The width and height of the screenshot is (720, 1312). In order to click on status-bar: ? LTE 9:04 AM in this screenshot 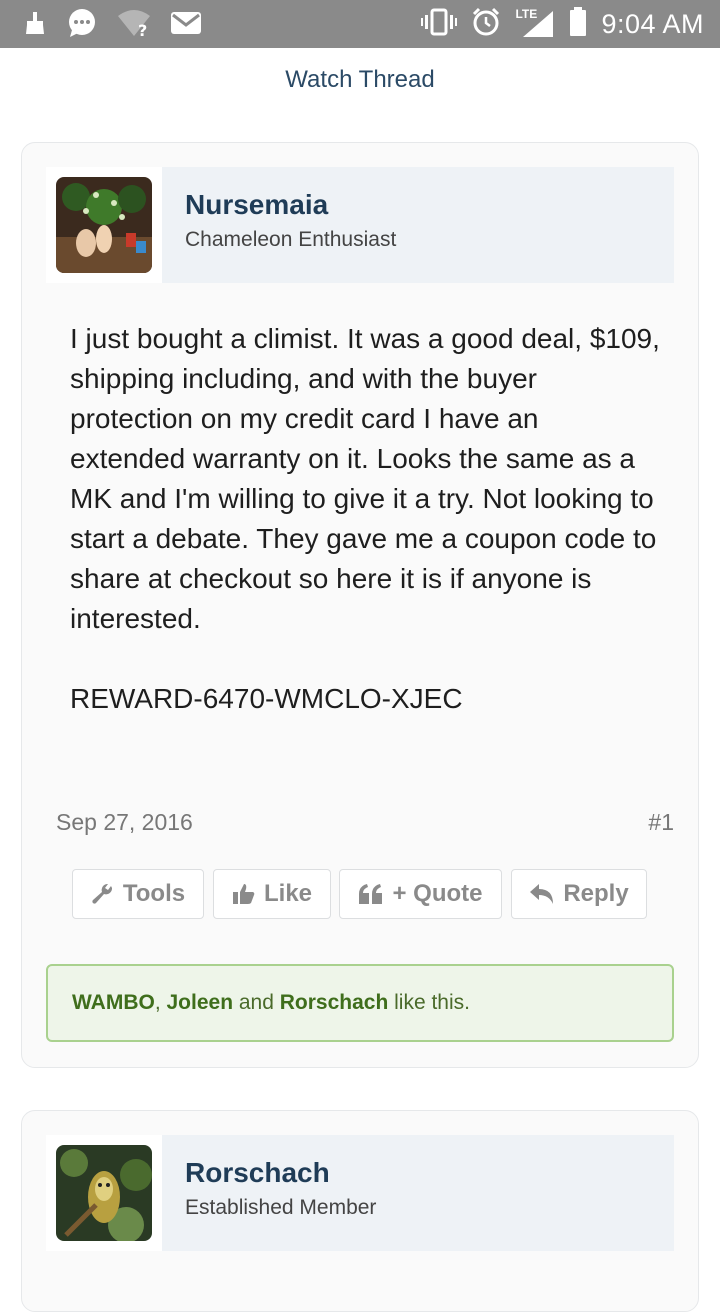, I will do `click(360, 24)`.